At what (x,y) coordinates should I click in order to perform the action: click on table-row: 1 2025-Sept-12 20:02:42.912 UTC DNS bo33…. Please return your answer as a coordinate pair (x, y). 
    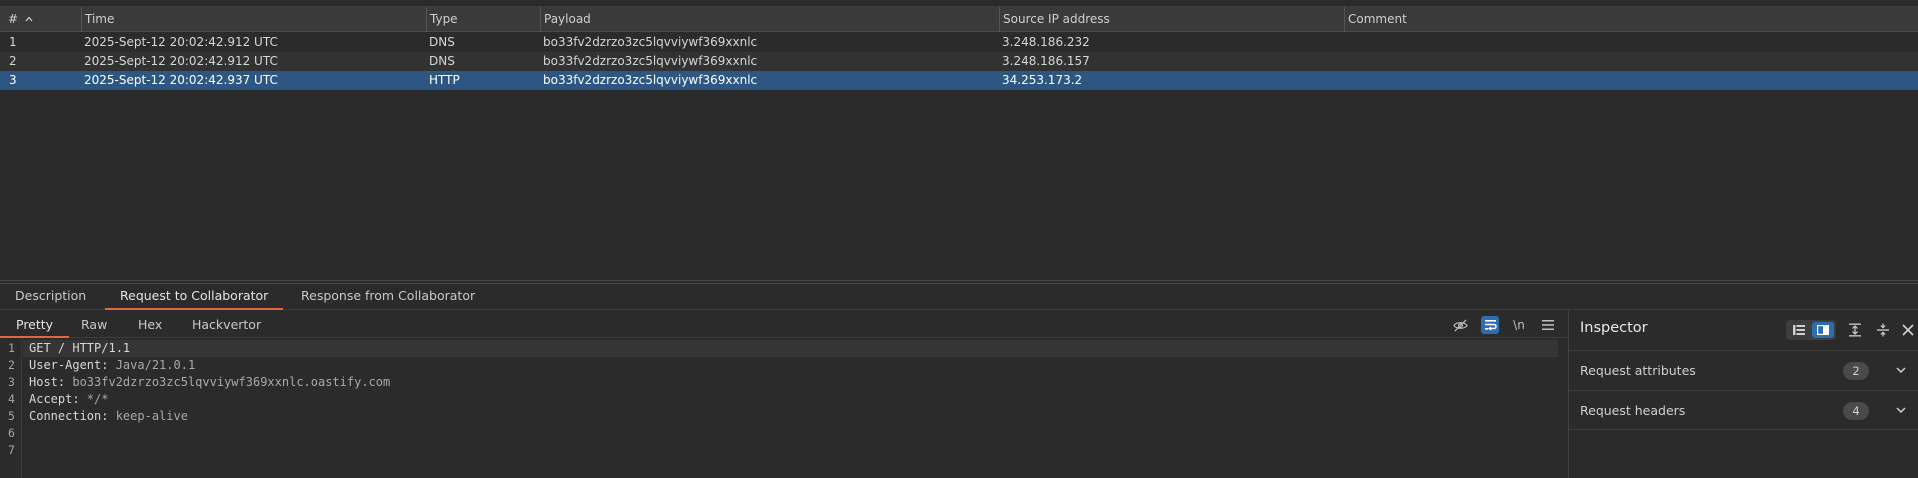
    Looking at the image, I should click on (959, 42).